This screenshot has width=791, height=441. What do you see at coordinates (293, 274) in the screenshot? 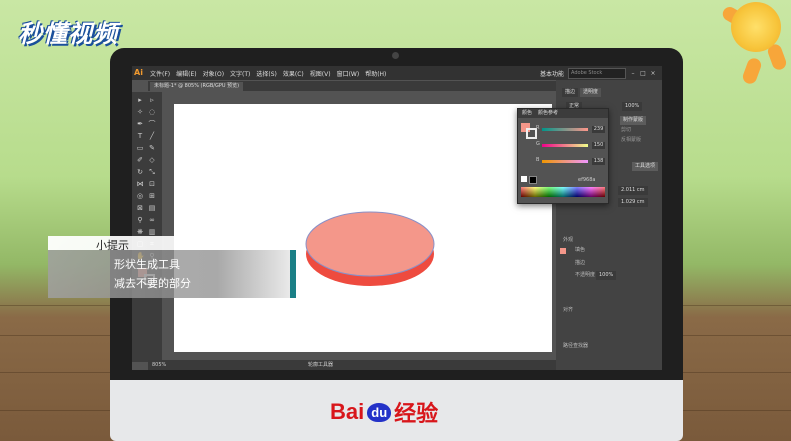
I see `tip-accent-bar` at bounding box center [293, 274].